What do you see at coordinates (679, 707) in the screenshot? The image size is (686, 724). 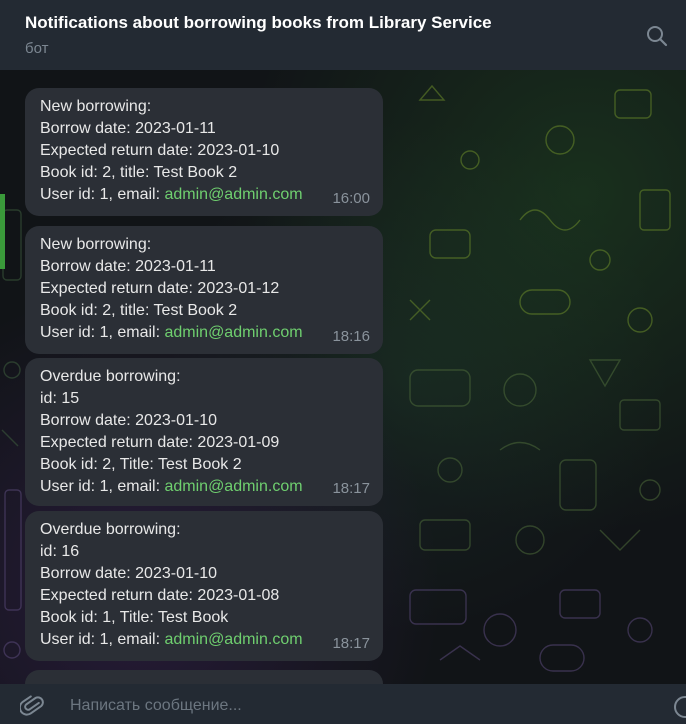 I see `emoji-icon` at bounding box center [679, 707].